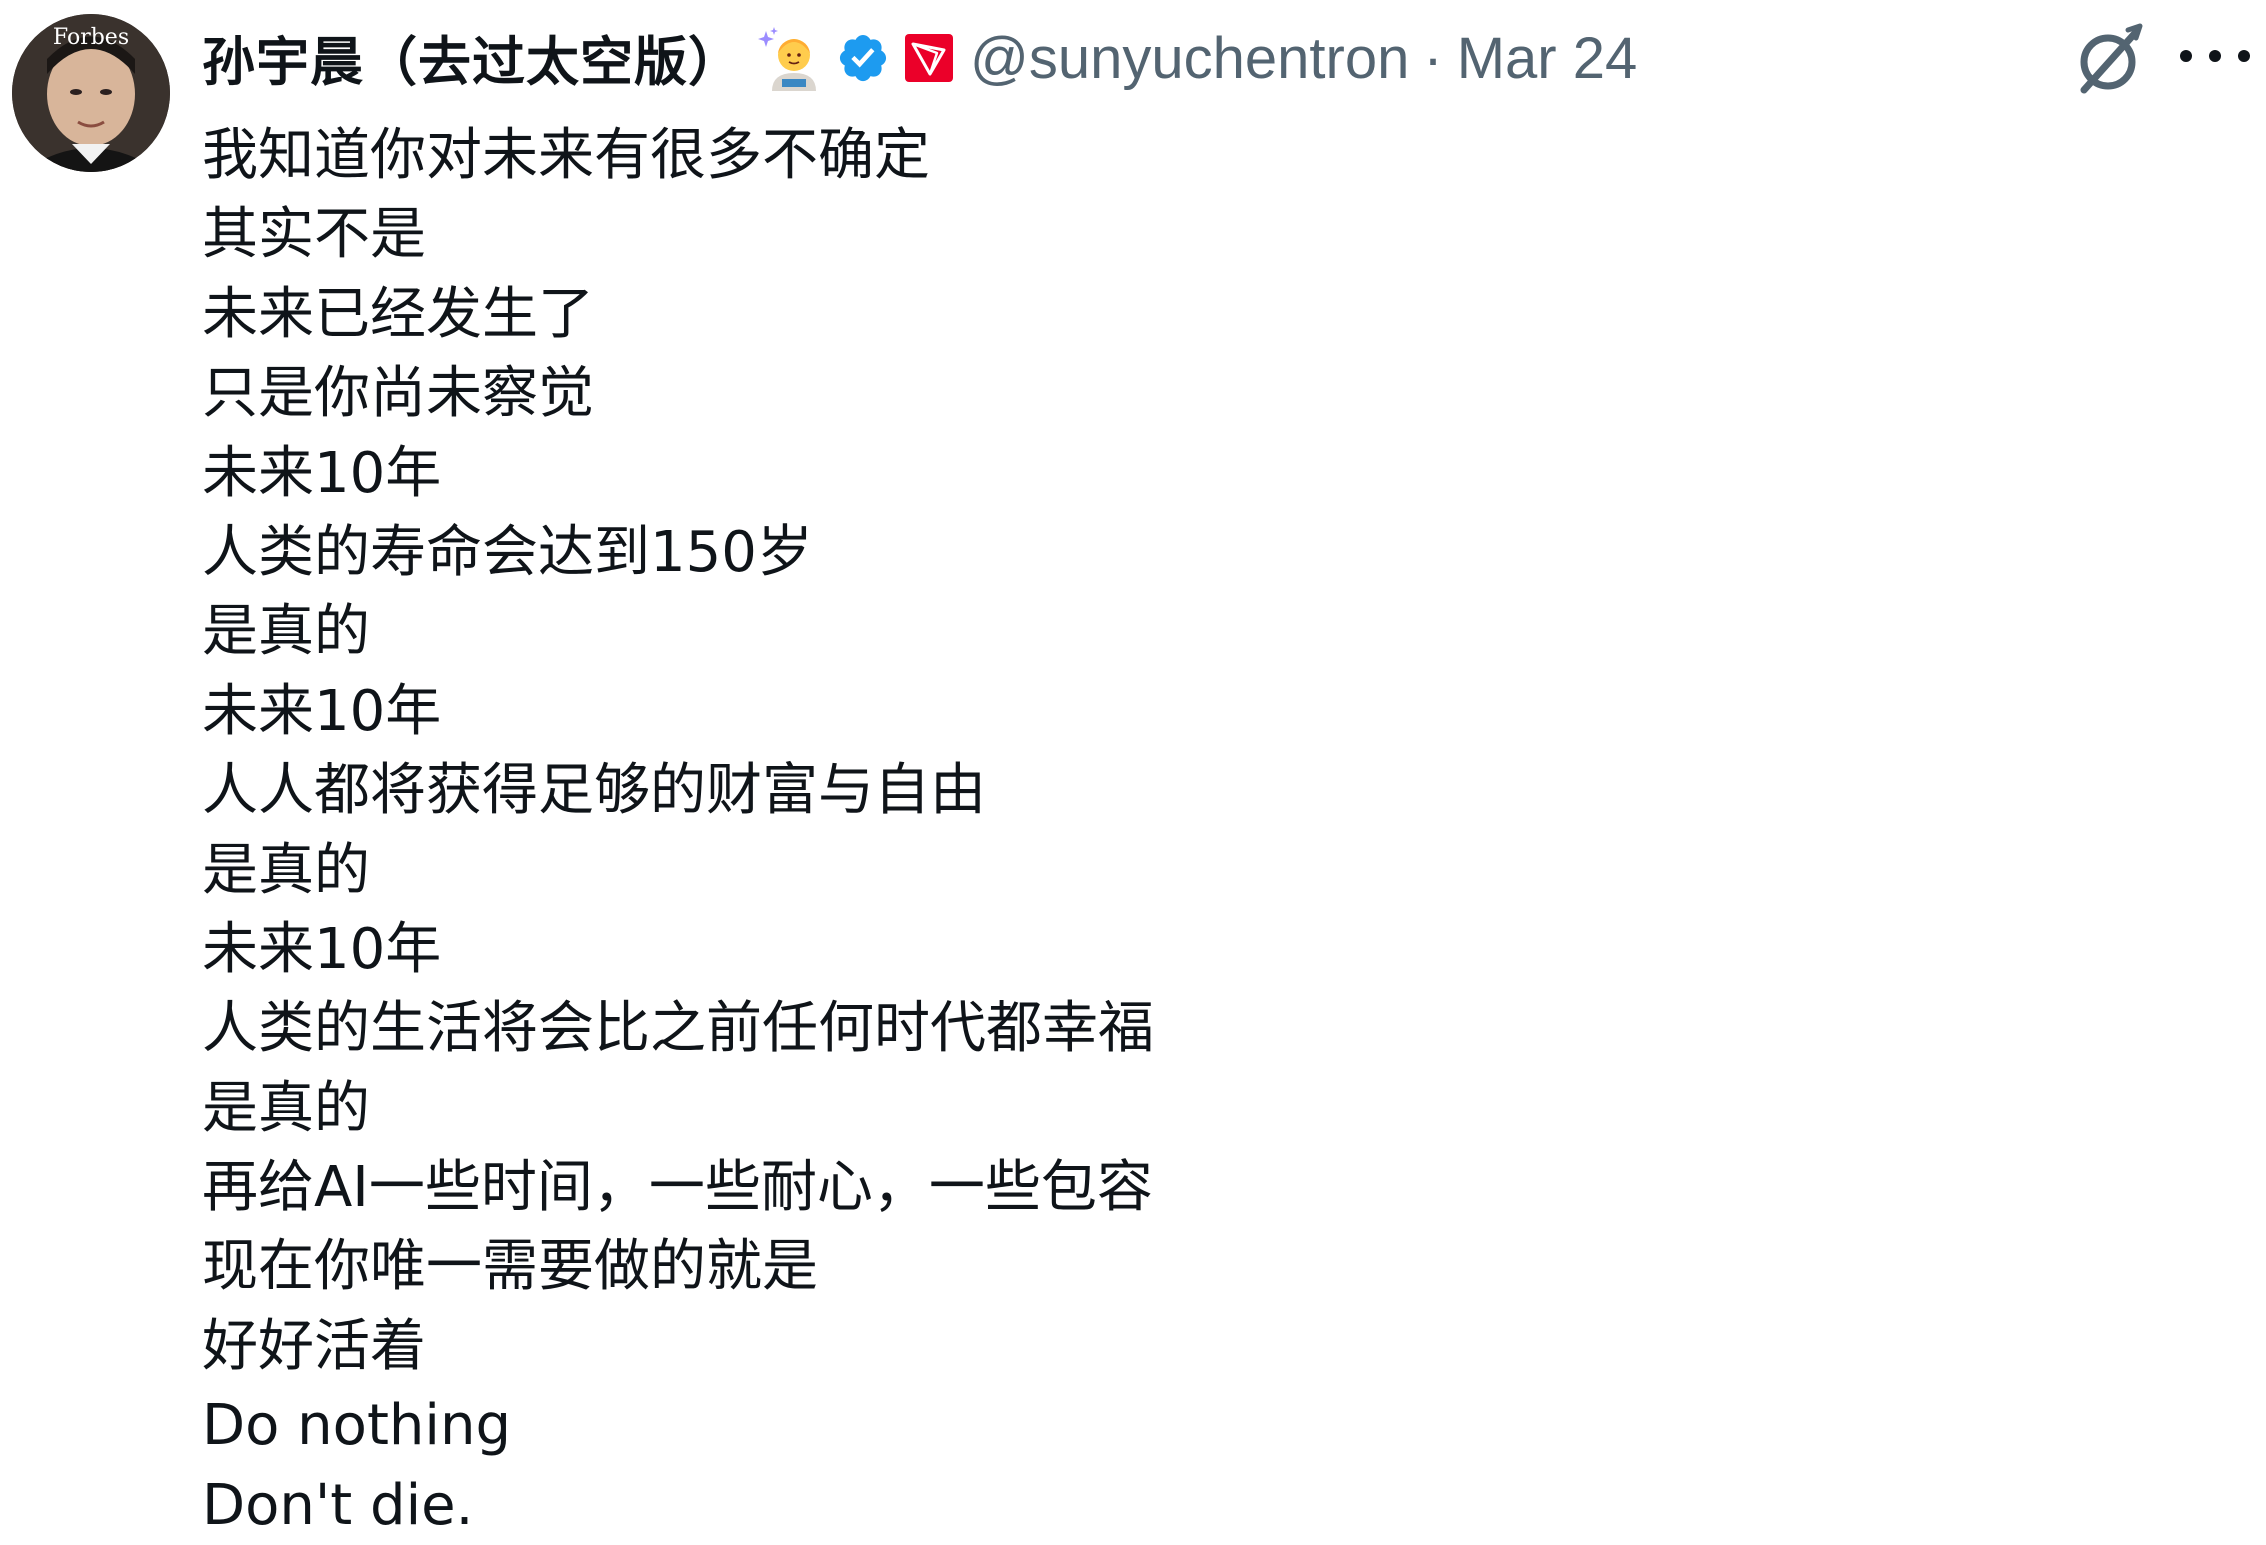  What do you see at coordinates (929, 58) in the screenshot?
I see `tron-logo-icon` at bounding box center [929, 58].